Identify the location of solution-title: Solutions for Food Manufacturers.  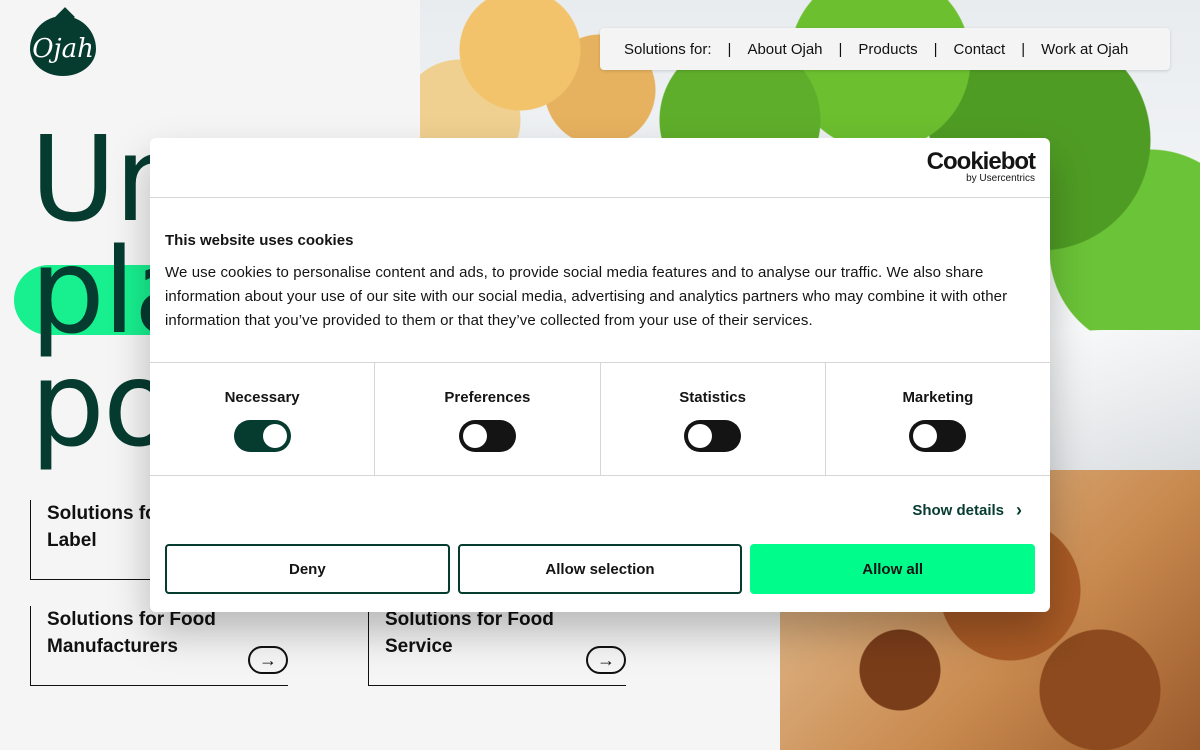
(131, 633).